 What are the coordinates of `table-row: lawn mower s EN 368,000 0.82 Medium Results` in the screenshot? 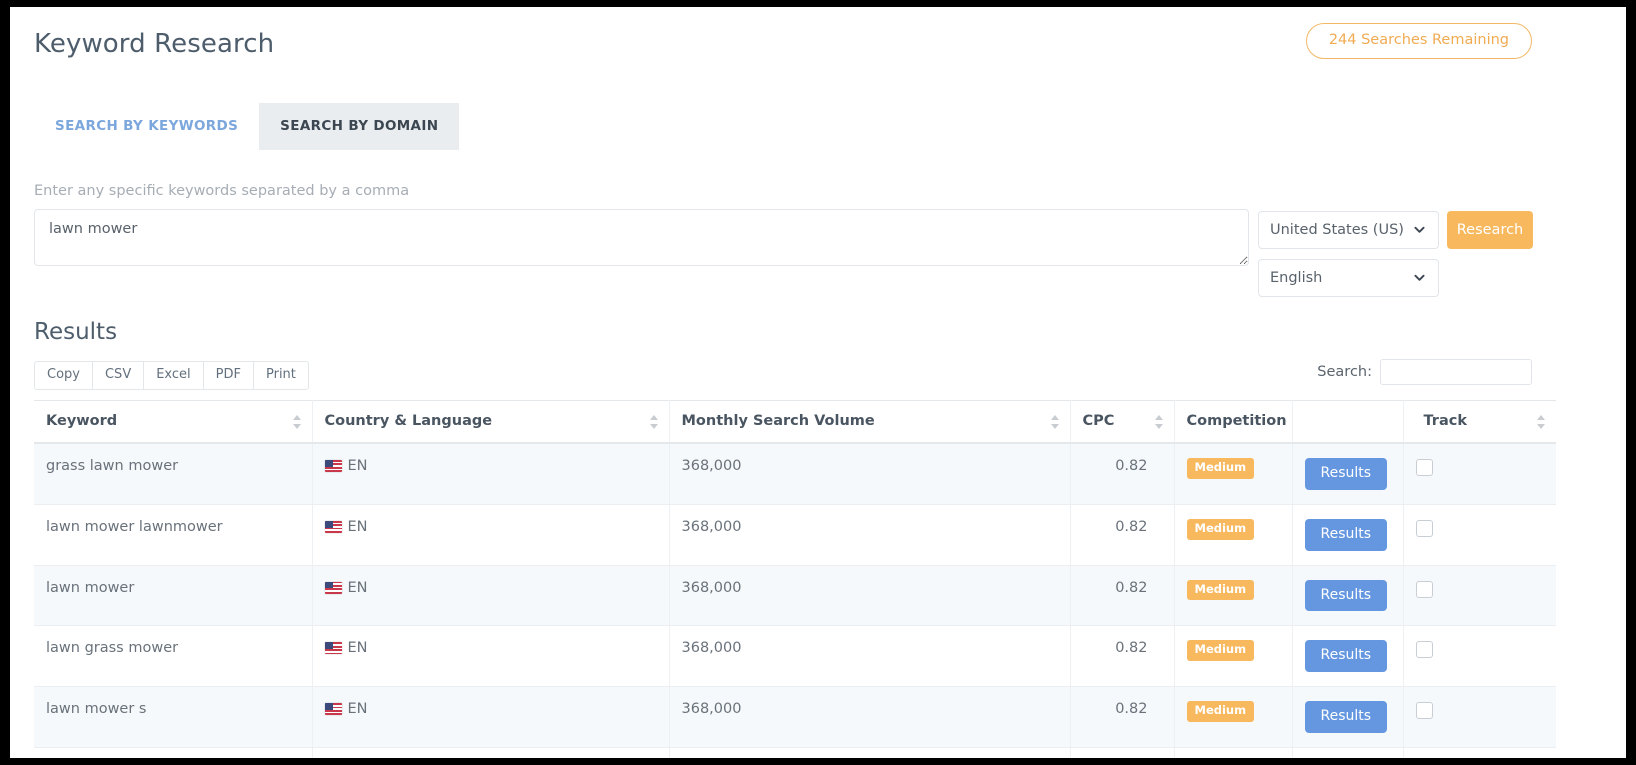 It's located at (795, 717).